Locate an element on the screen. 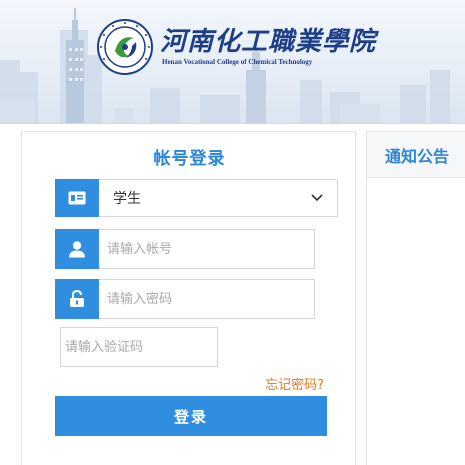  account-field is located at coordinates (207, 249).